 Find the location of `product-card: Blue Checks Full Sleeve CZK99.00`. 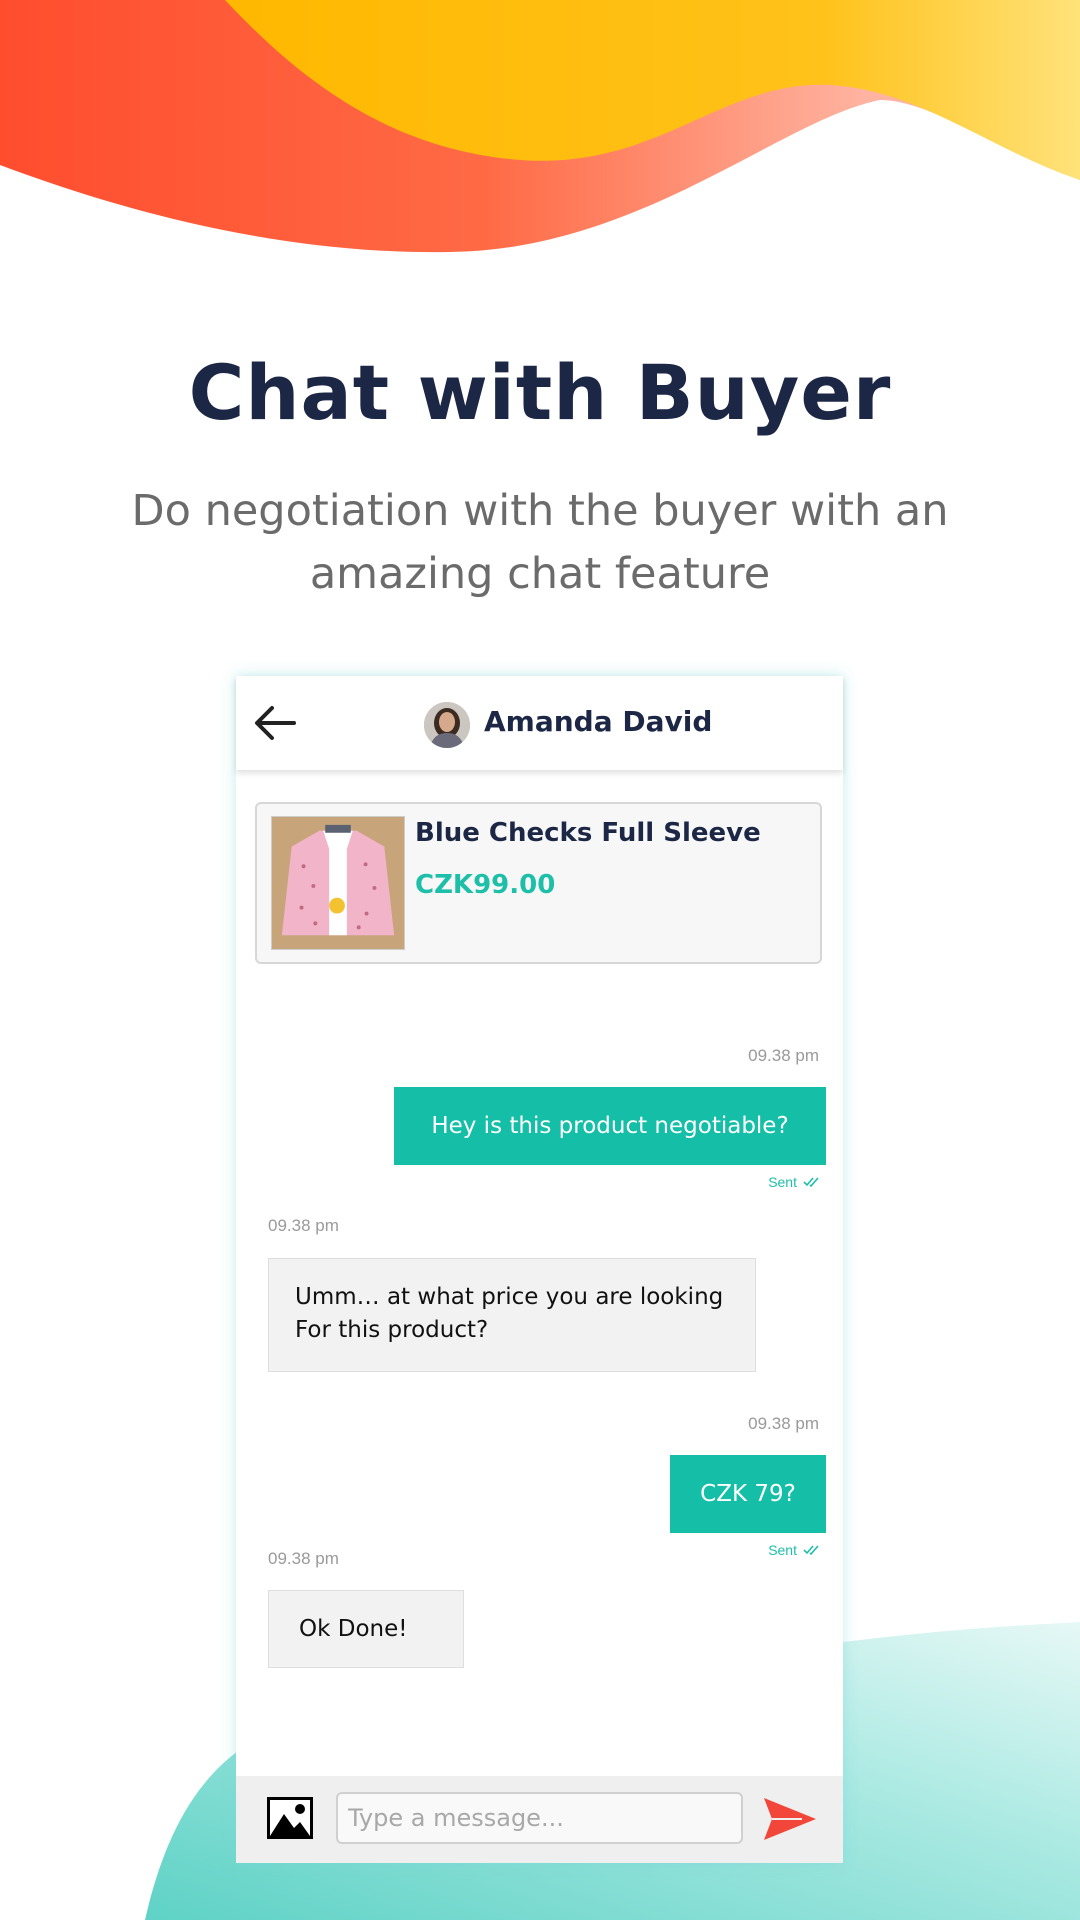

product-card: Blue Checks Full Sleeve CZK99.00 is located at coordinates (538, 883).